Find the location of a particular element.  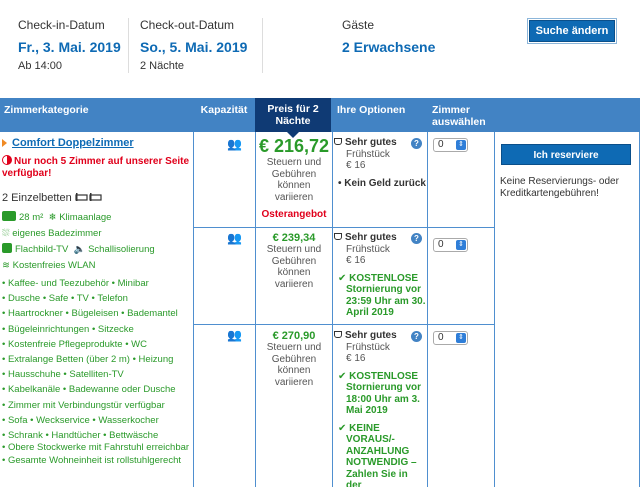

room-size: 28 m² is located at coordinates (31, 217).